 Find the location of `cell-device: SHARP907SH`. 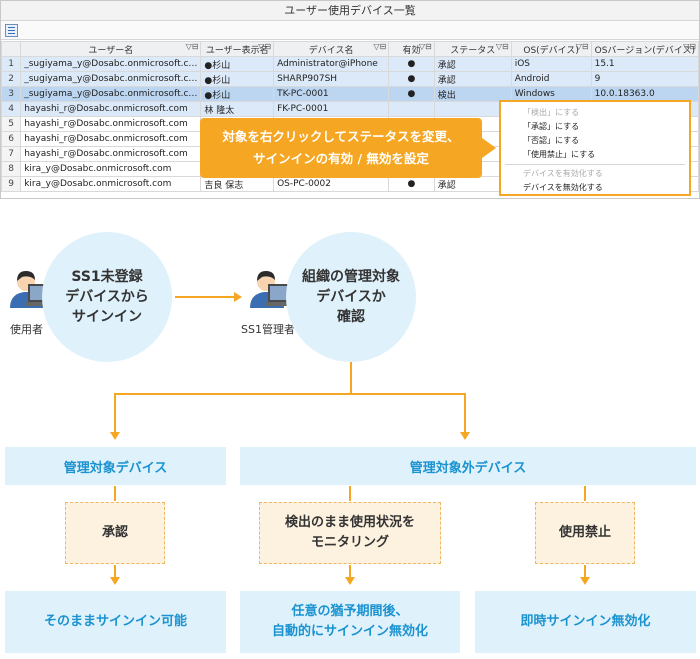

cell-device: SHARP907SH is located at coordinates (331, 79).